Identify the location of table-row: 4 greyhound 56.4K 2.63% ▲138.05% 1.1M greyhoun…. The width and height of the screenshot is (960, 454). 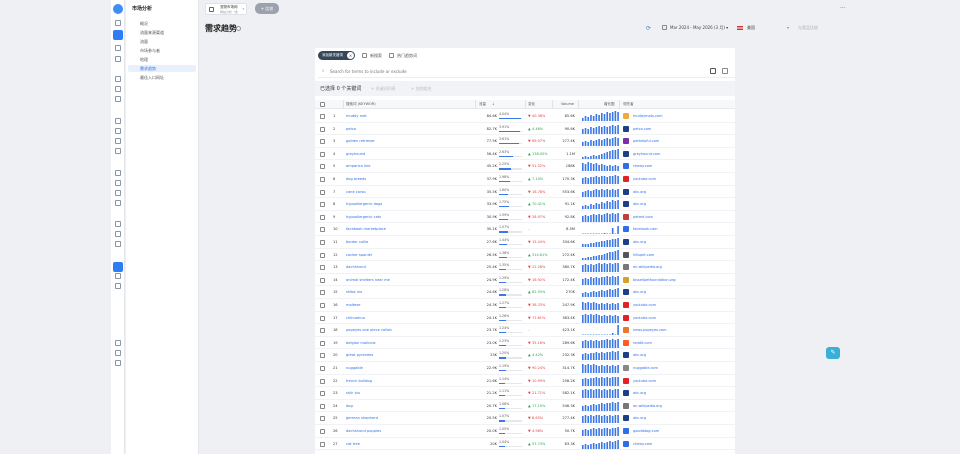
(525, 154).